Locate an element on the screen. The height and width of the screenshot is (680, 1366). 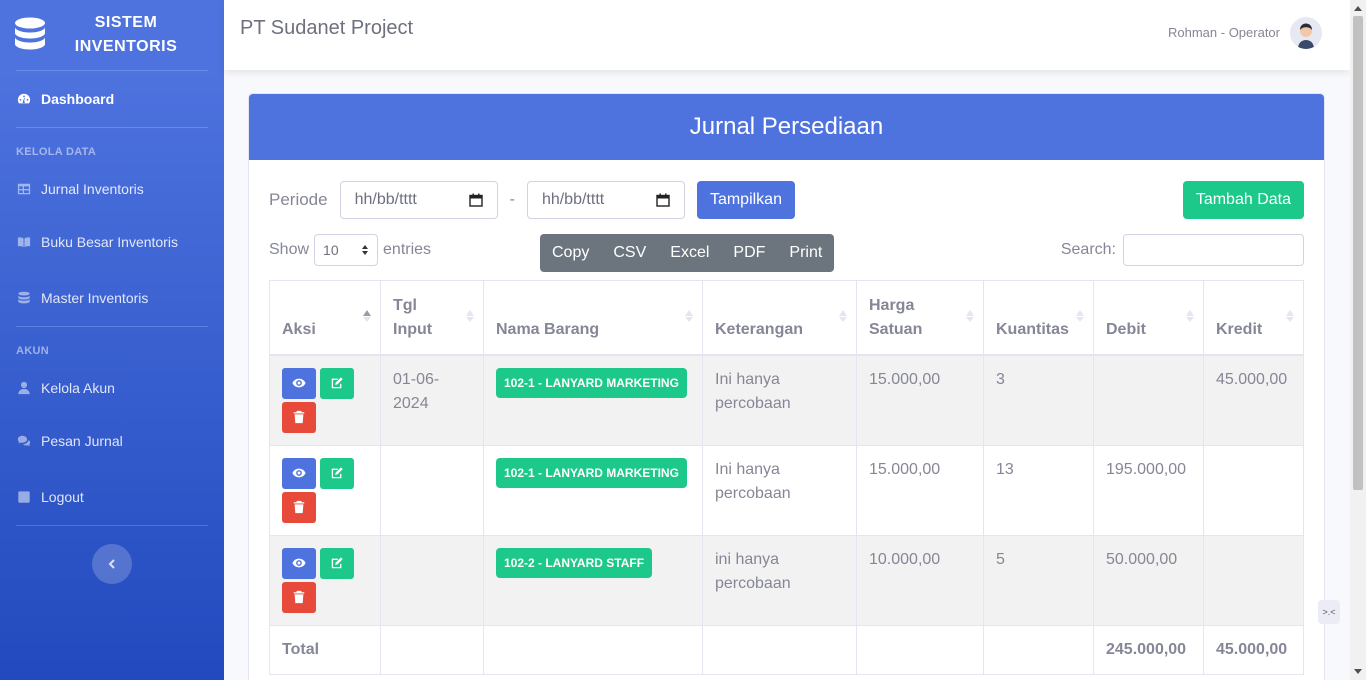
column-header-nama-barang: Nama Barang is located at coordinates (593, 318).